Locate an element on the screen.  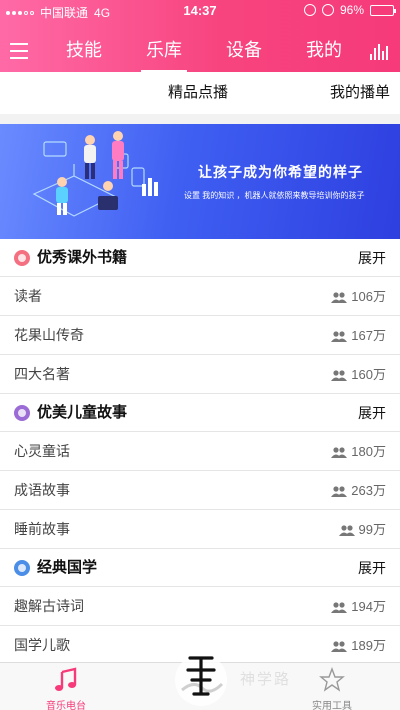
section-title: 优美儿童故事 is located at coordinates (82, 412).